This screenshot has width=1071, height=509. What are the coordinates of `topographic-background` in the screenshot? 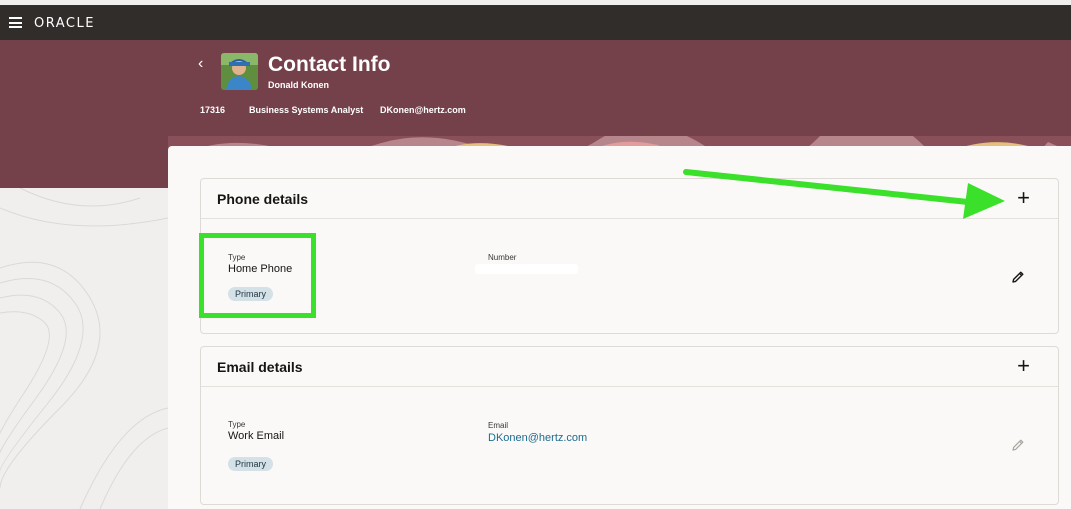 It's located at (84, 348).